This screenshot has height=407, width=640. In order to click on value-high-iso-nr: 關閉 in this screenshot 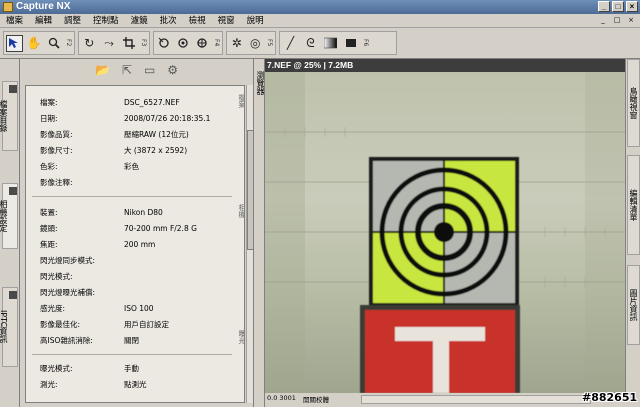, I will do `click(131, 340)`.